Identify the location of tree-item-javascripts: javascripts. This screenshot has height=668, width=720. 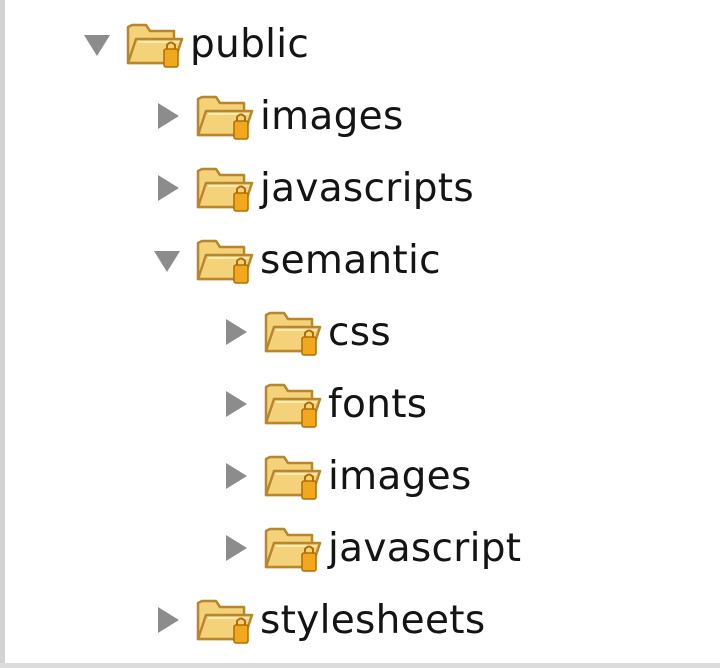
(312, 188).